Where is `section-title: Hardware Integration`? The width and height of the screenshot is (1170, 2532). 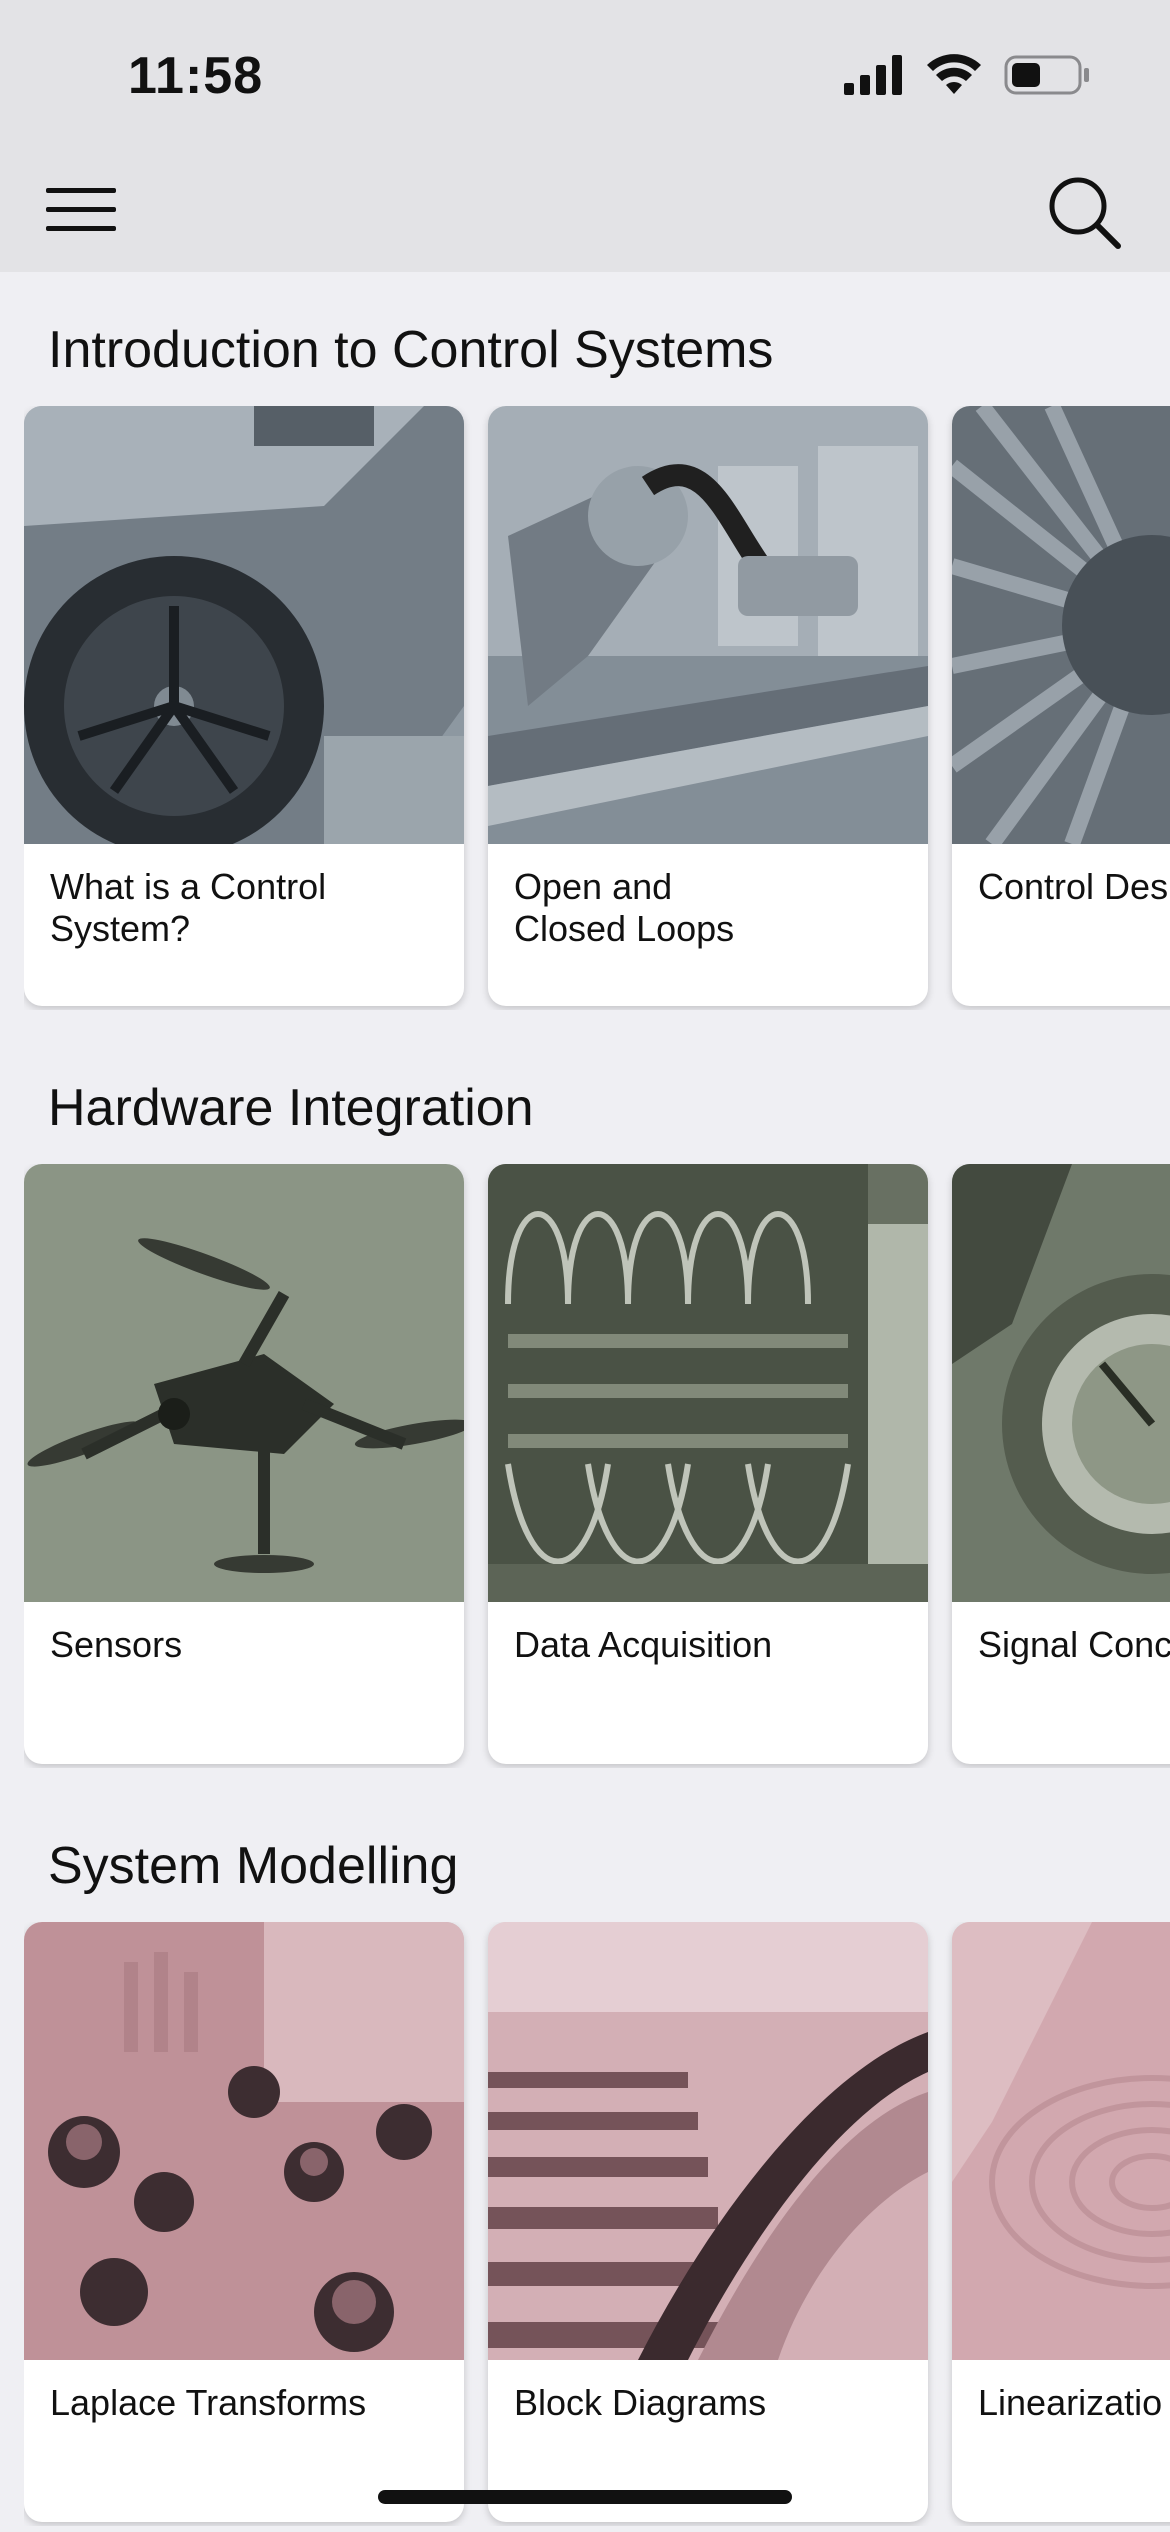 section-title: Hardware Integration is located at coordinates (291, 1108).